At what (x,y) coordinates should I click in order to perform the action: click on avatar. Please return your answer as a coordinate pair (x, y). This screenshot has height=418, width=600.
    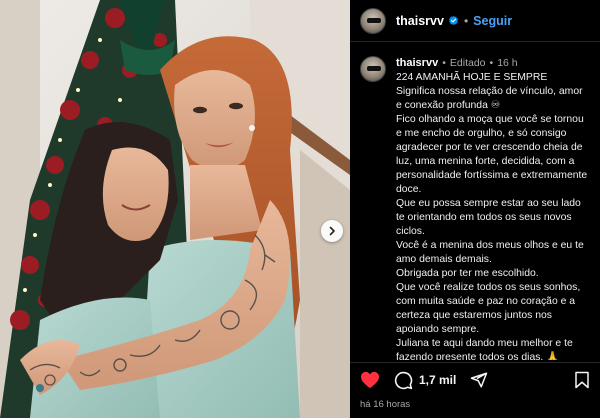
    Looking at the image, I should click on (373, 20).